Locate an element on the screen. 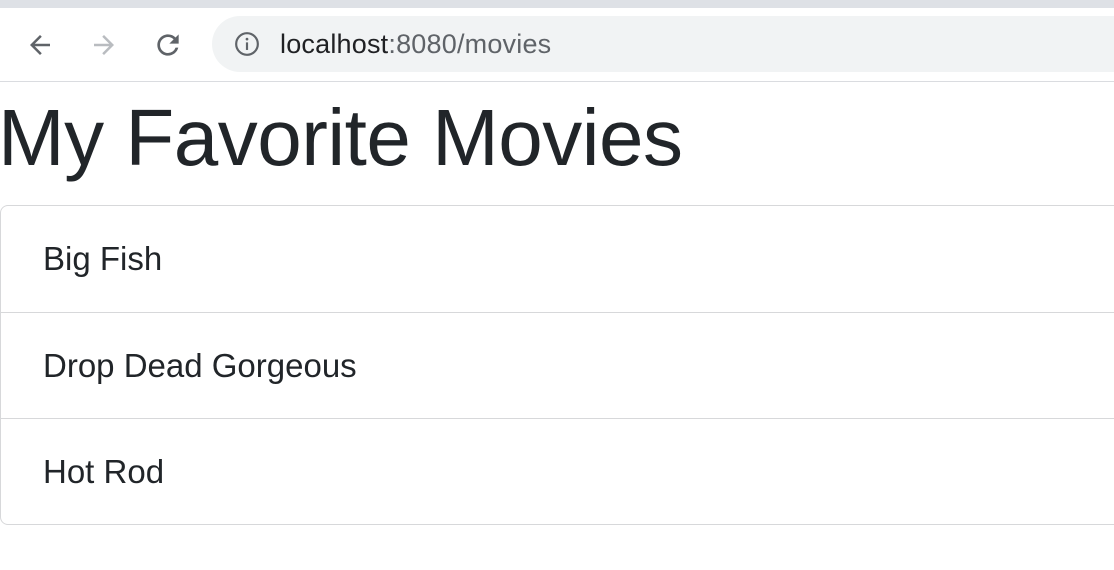 The width and height of the screenshot is (1114, 570). reload-button is located at coordinates (168, 45).